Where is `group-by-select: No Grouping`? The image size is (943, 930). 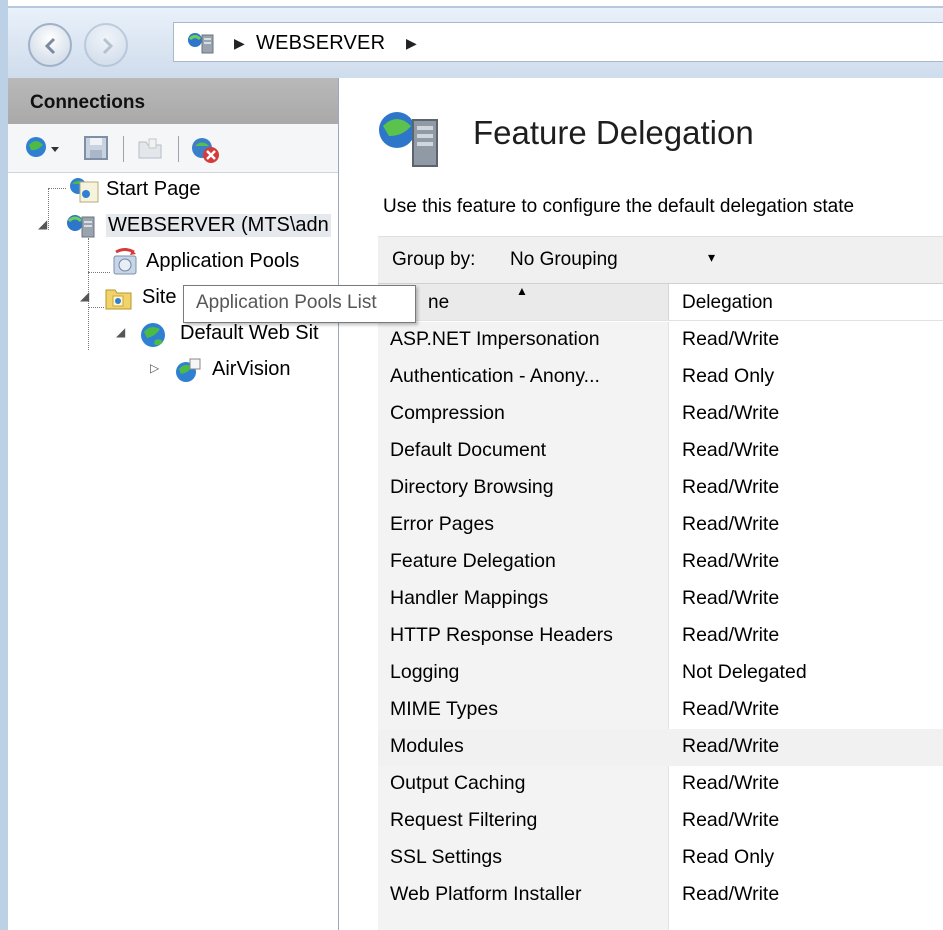 group-by-select: No Grouping is located at coordinates (564, 260).